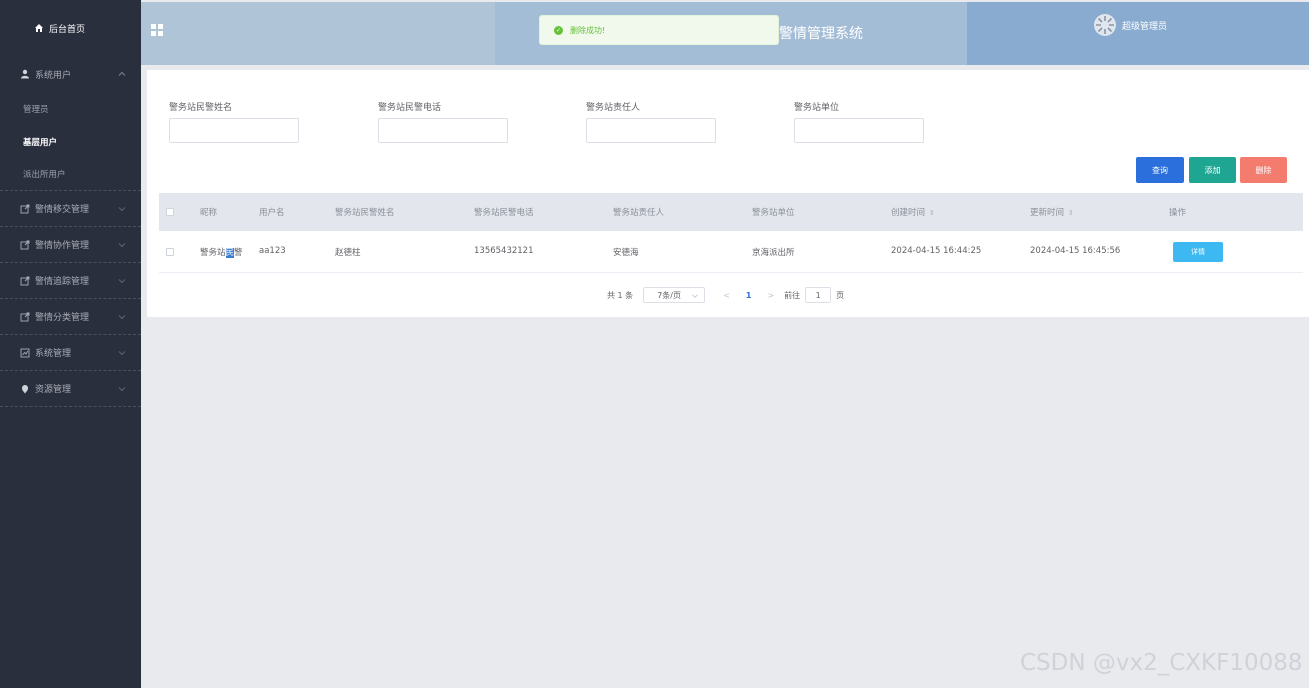 The height and width of the screenshot is (688, 1309). Describe the element at coordinates (620, 295) in the screenshot. I see `total-count: 共 1 条` at that location.